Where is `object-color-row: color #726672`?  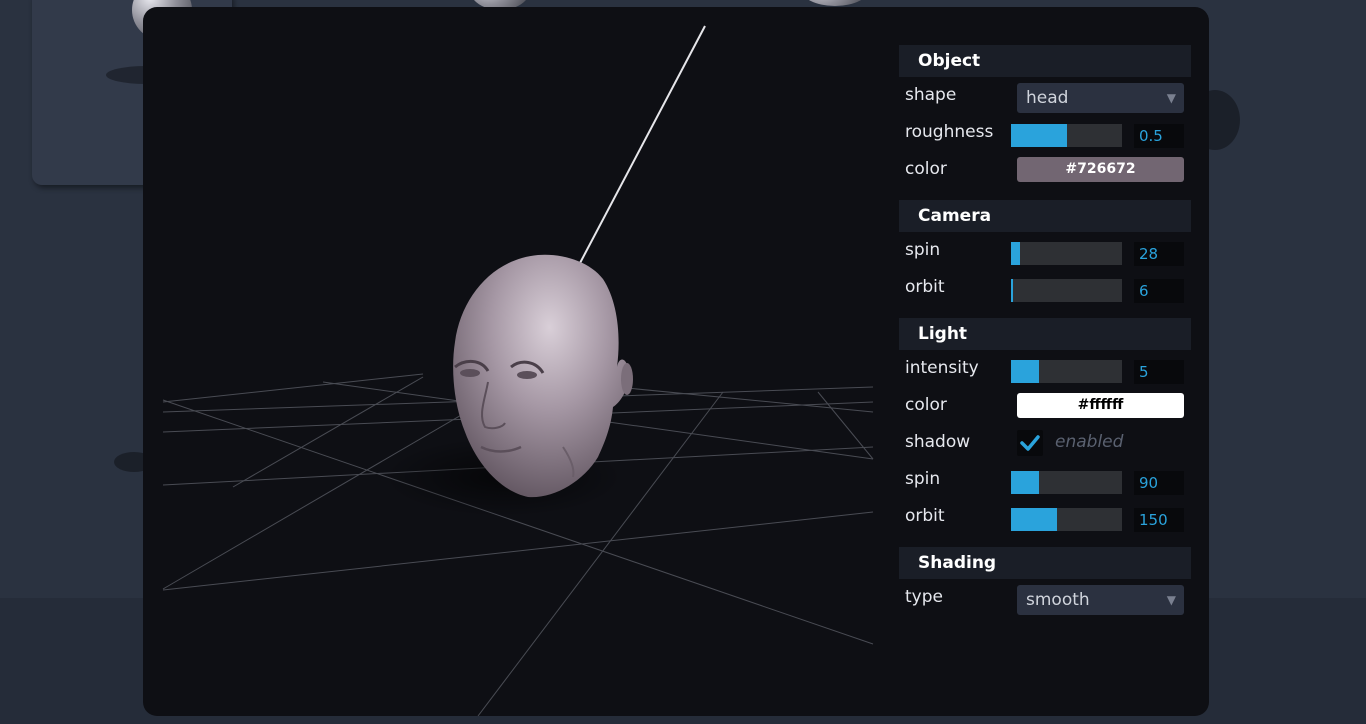
object-color-row: color #726672 is located at coordinates (1045, 169).